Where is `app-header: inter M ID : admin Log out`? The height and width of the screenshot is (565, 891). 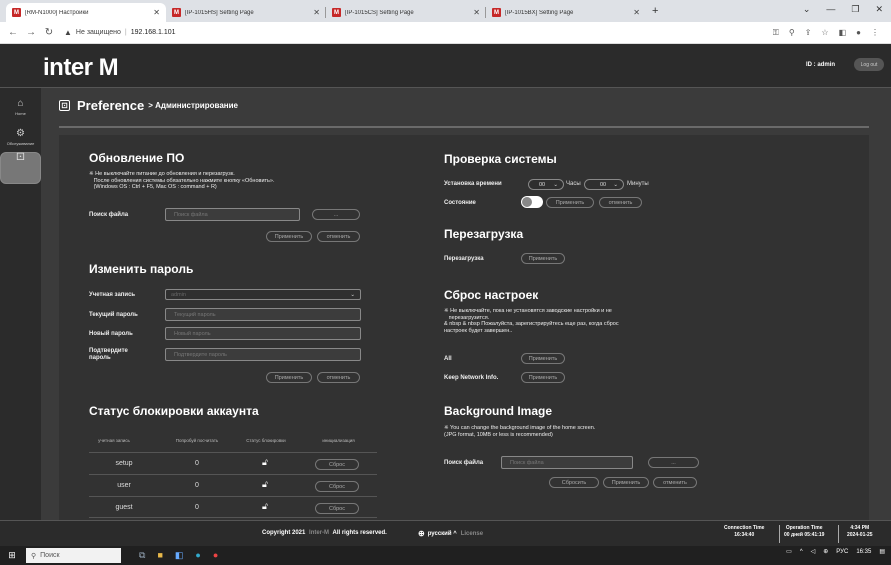 app-header: inter M ID : admin Log out is located at coordinates (445, 66).